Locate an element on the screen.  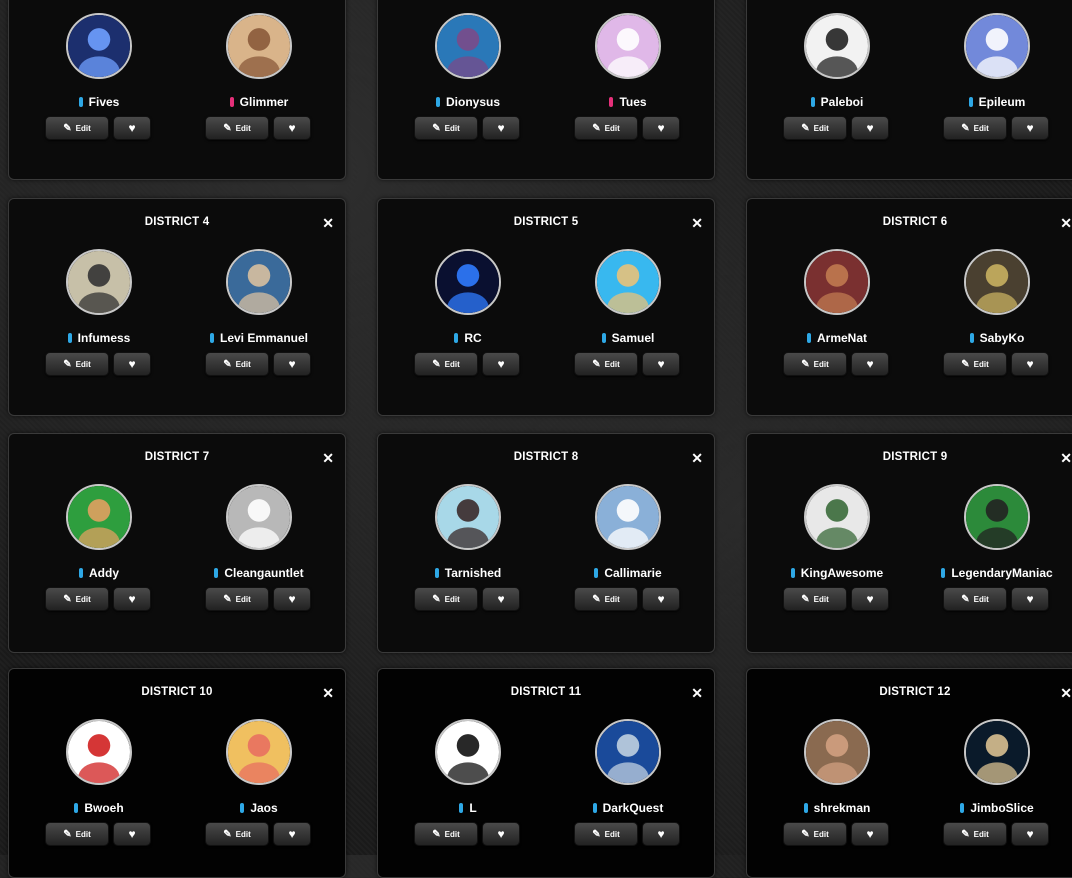
tribute-name-text: L is located at coordinates (473, 808).